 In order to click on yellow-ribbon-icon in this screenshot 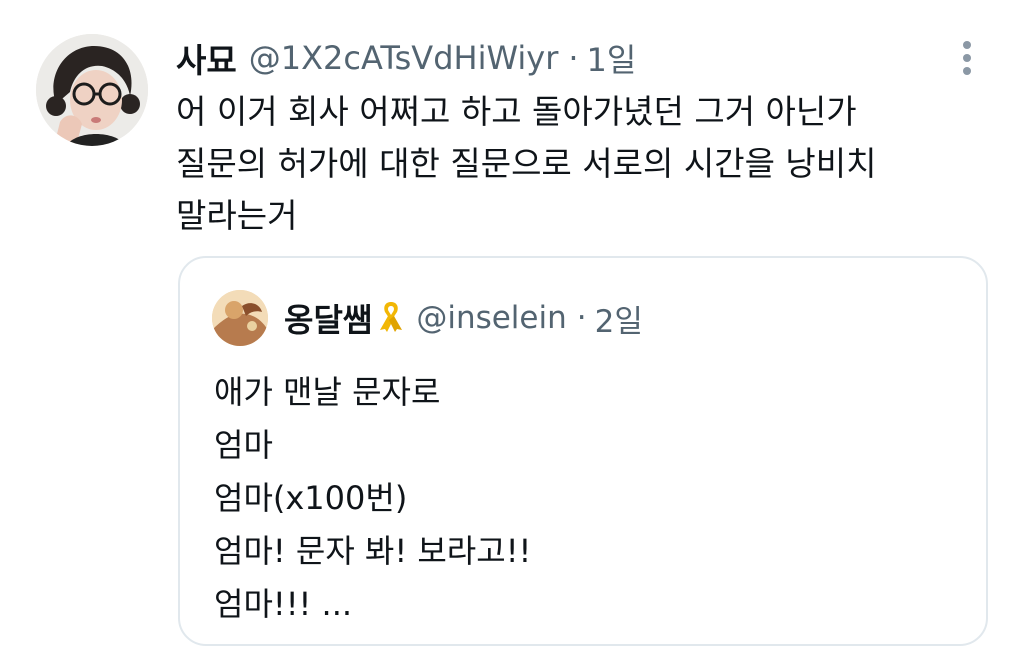, I will do `click(391, 318)`.